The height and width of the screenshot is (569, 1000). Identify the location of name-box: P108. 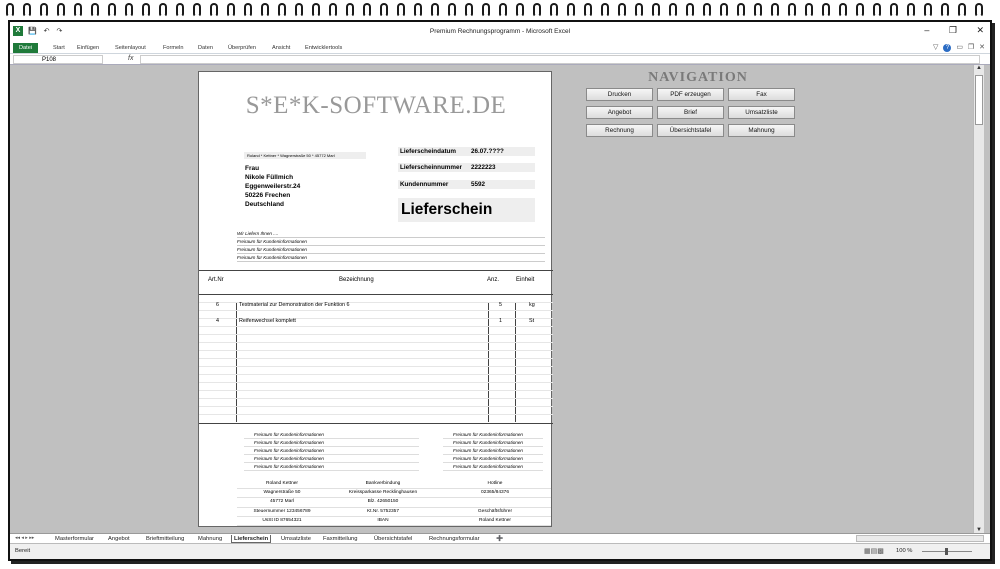
(58, 59).